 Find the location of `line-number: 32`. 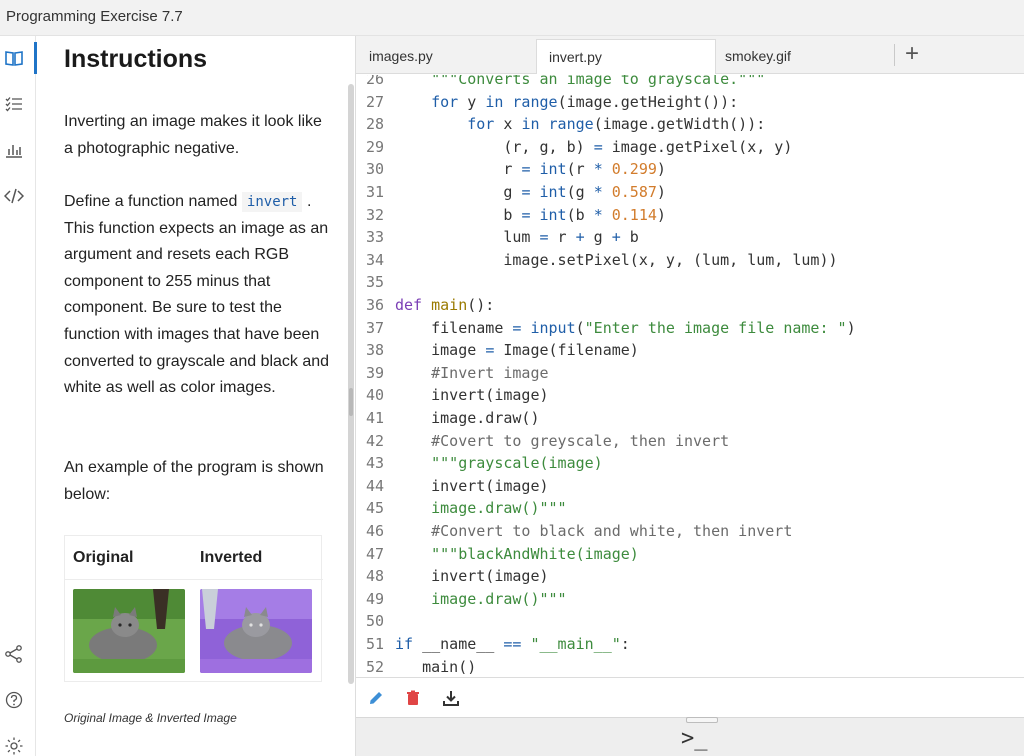

line-number: 32 is located at coordinates (375, 214).